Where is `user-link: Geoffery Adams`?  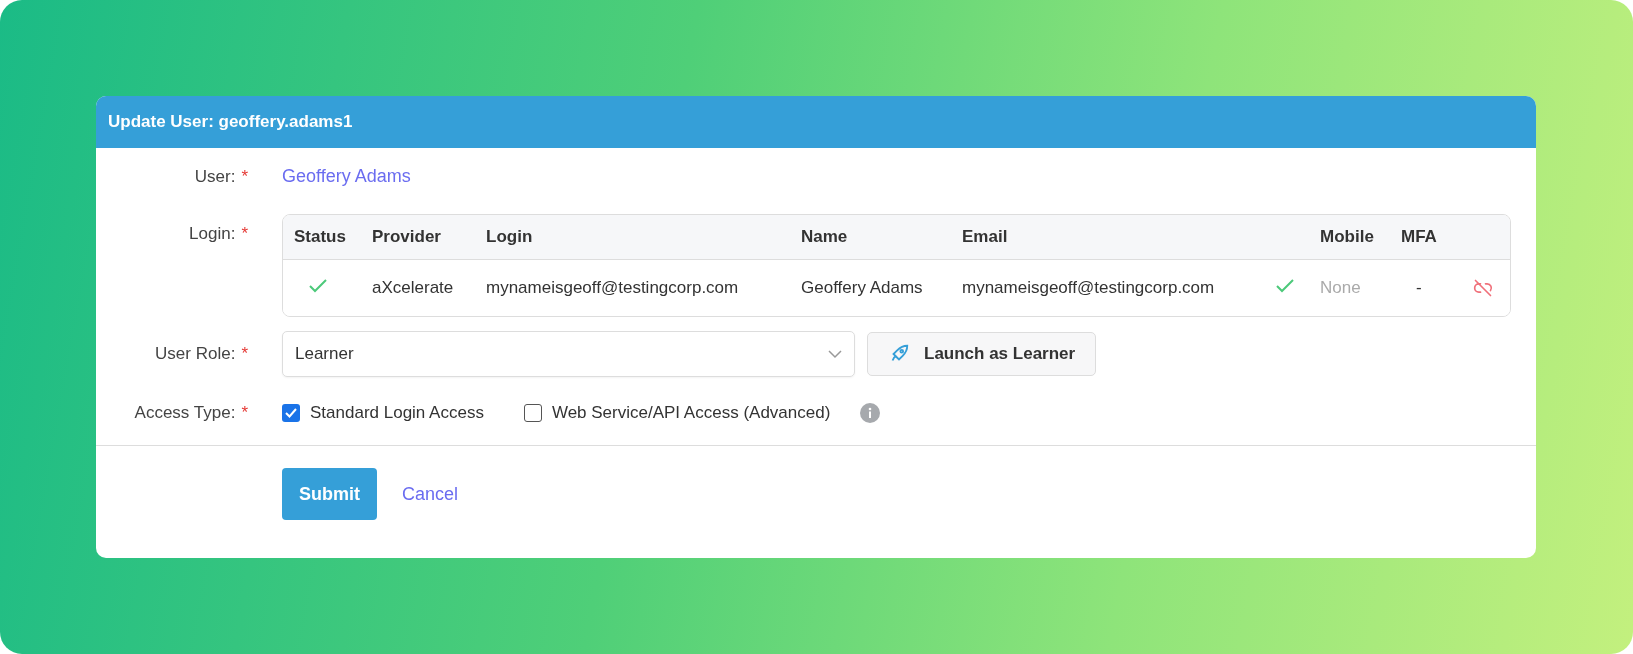 user-link: Geoffery Adams is located at coordinates (346, 176).